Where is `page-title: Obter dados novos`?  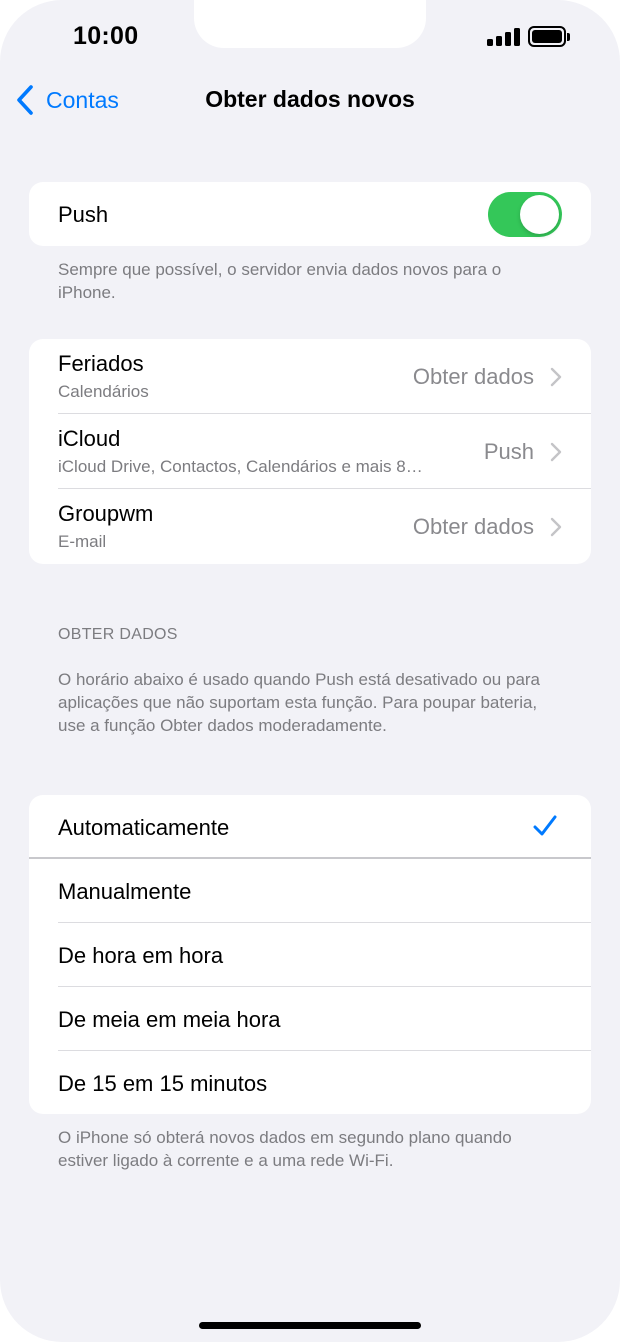 page-title: Obter dados novos is located at coordinates (310, 99).